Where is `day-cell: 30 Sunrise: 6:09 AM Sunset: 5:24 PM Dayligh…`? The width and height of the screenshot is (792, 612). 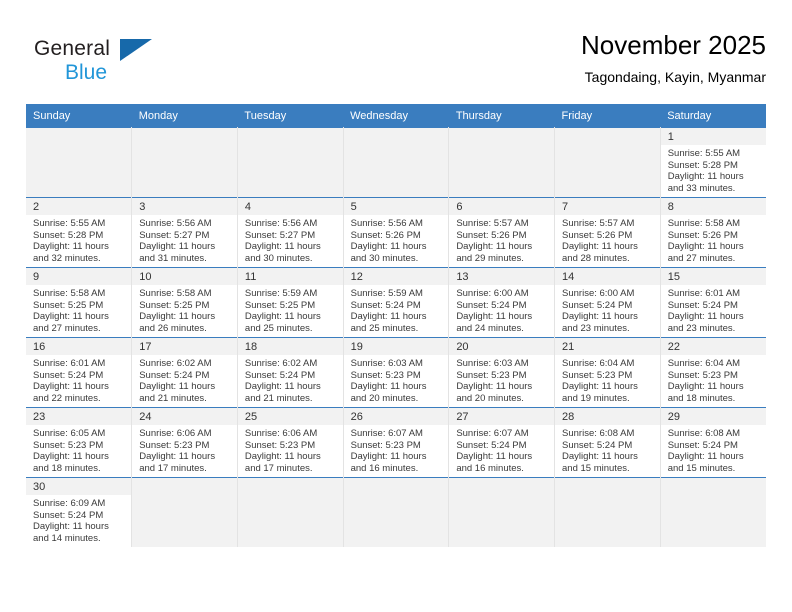 day-cell: 30 Sunrise: 6:09 AM Sunset: 5:24 PM Dayligh… is located at coordinates (79, 512).